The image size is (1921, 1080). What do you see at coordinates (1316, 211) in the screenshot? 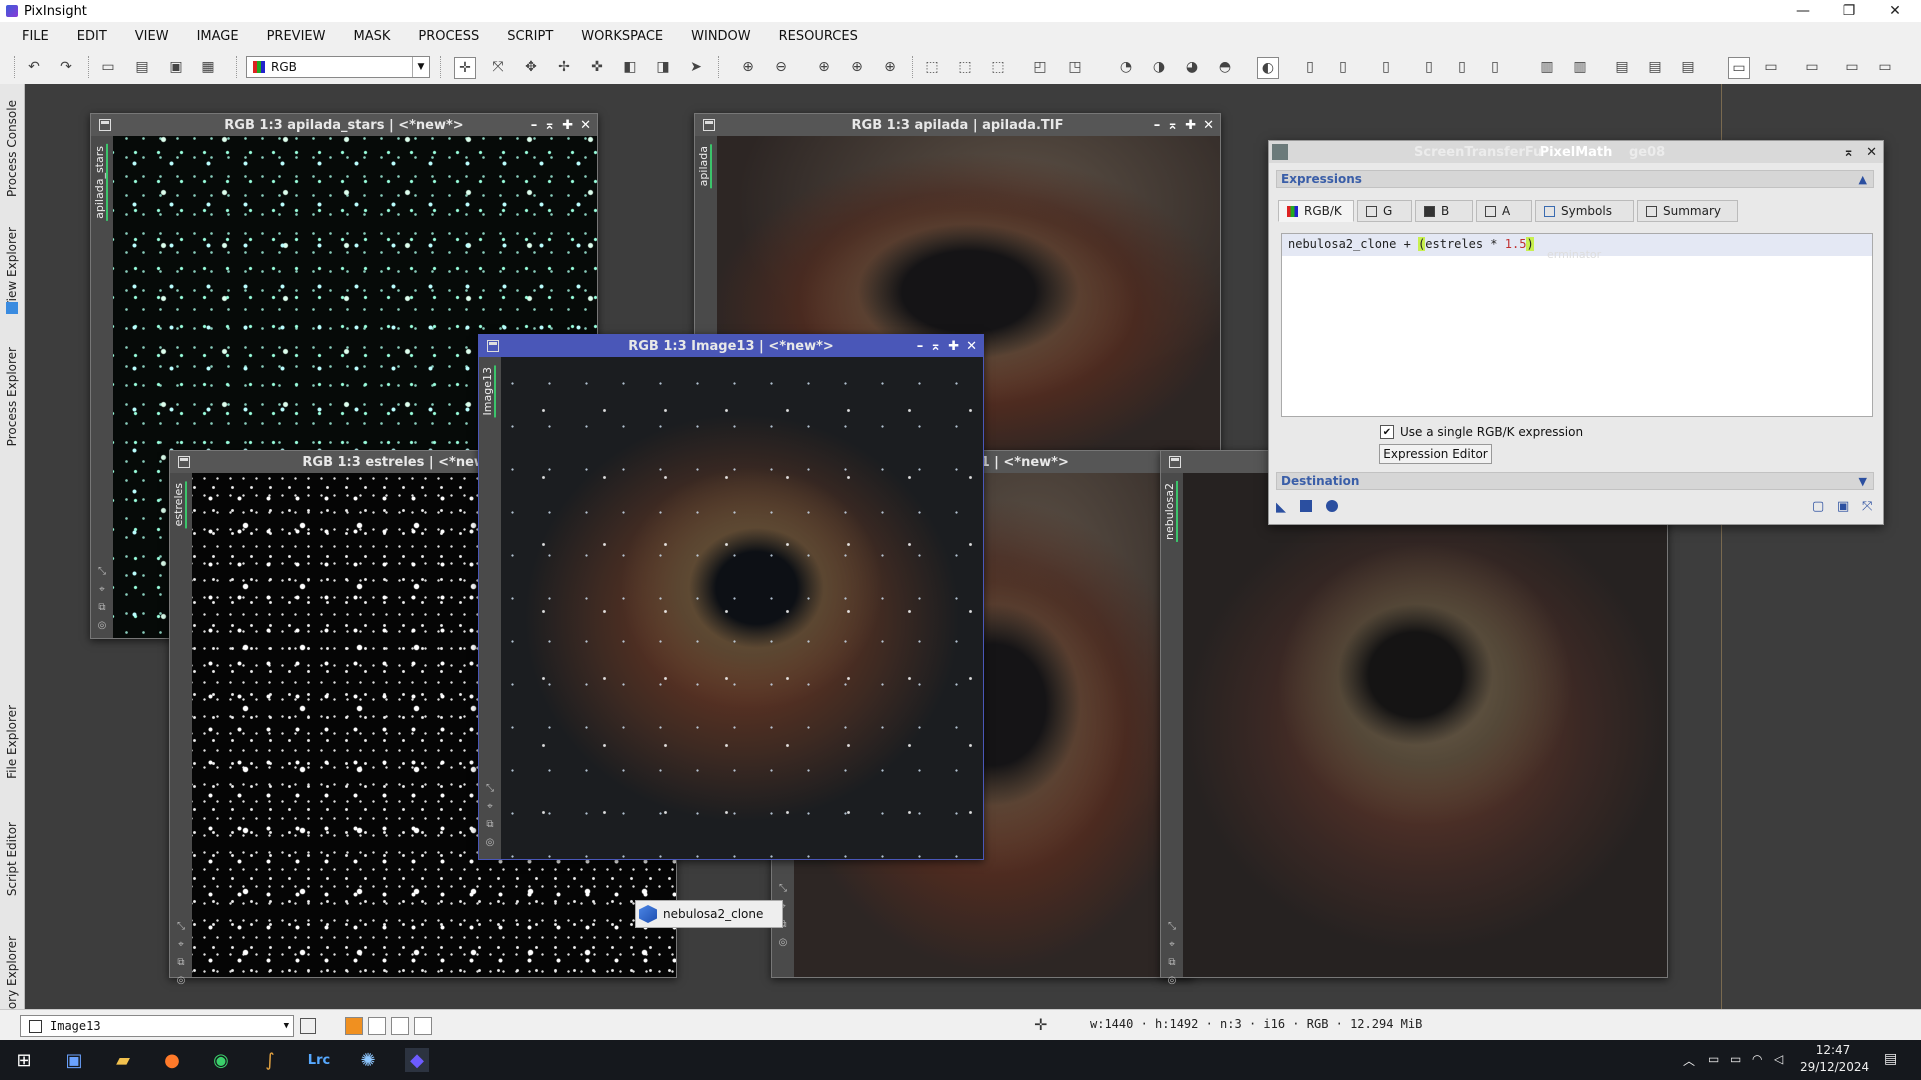
I see `tab-rgbk: RGB/K` at bounding box center [1316, 211].